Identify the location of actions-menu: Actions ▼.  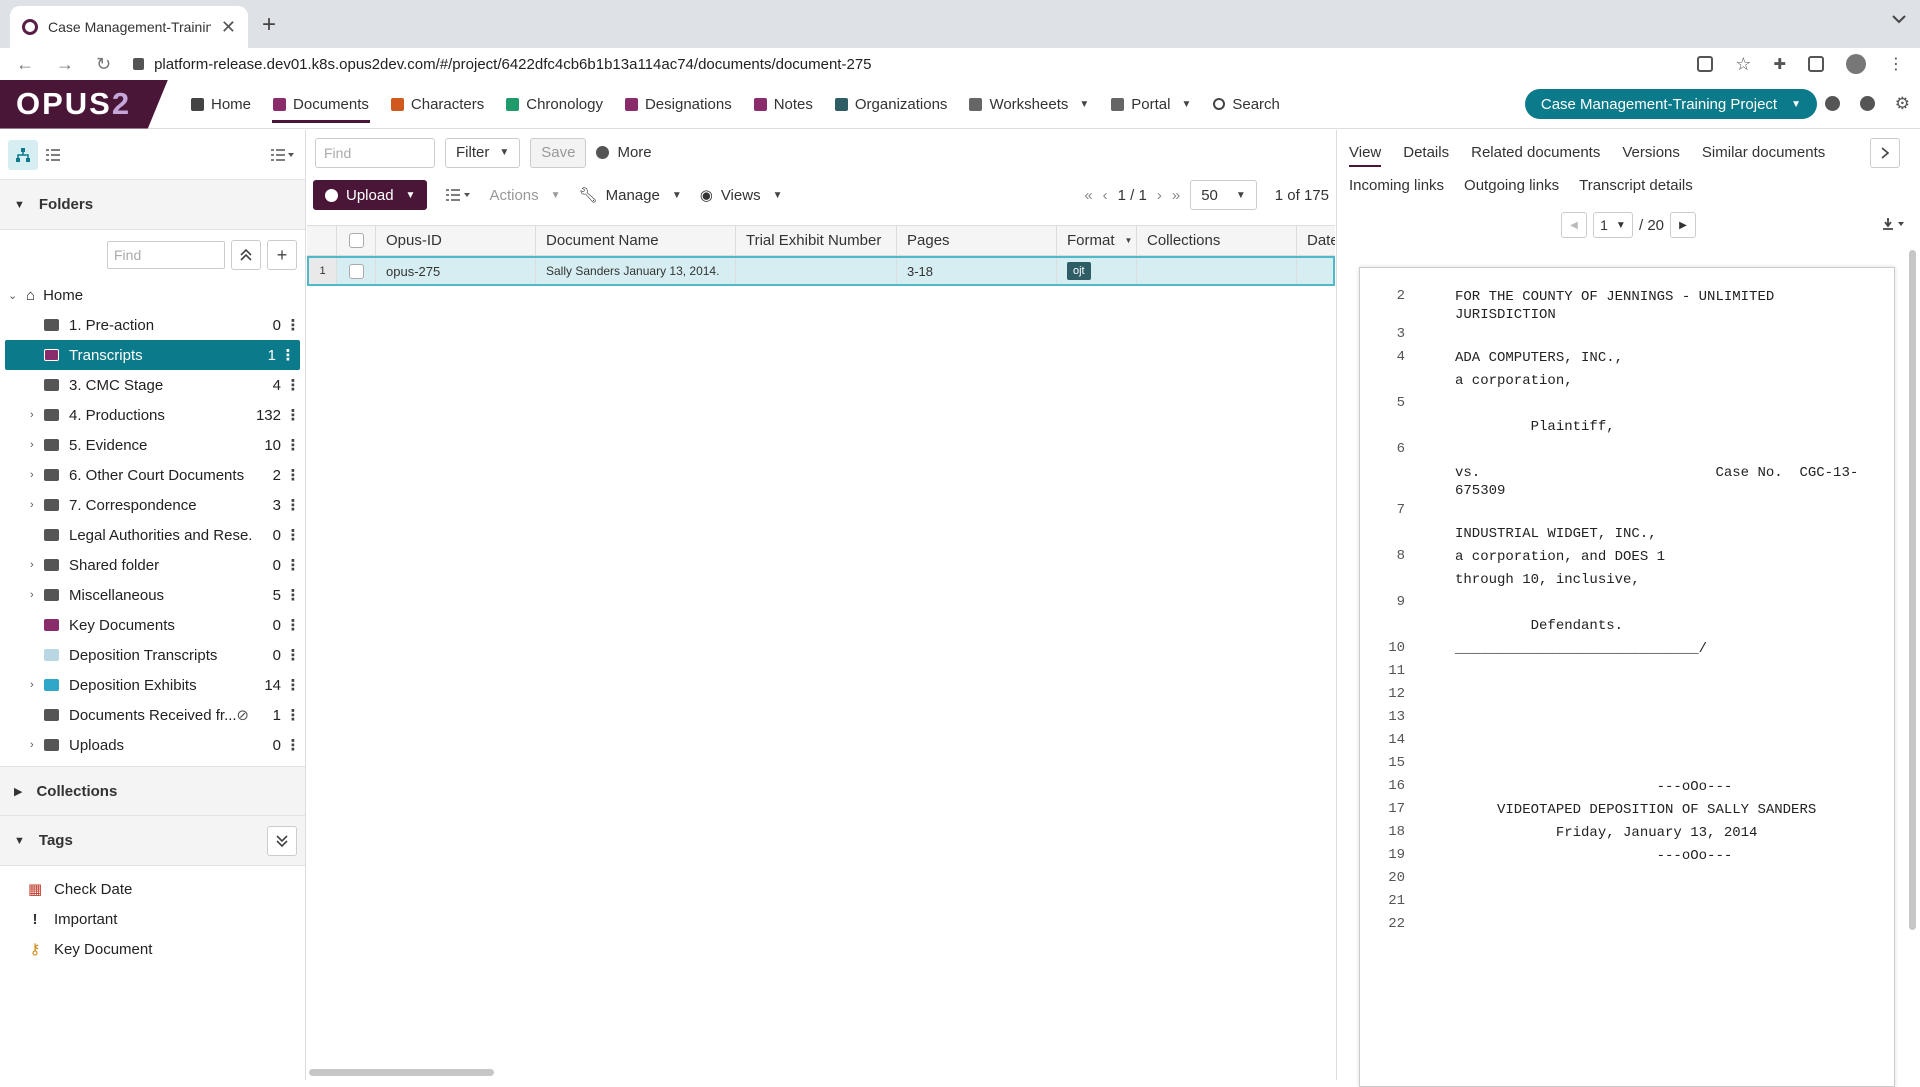
(524, 195).